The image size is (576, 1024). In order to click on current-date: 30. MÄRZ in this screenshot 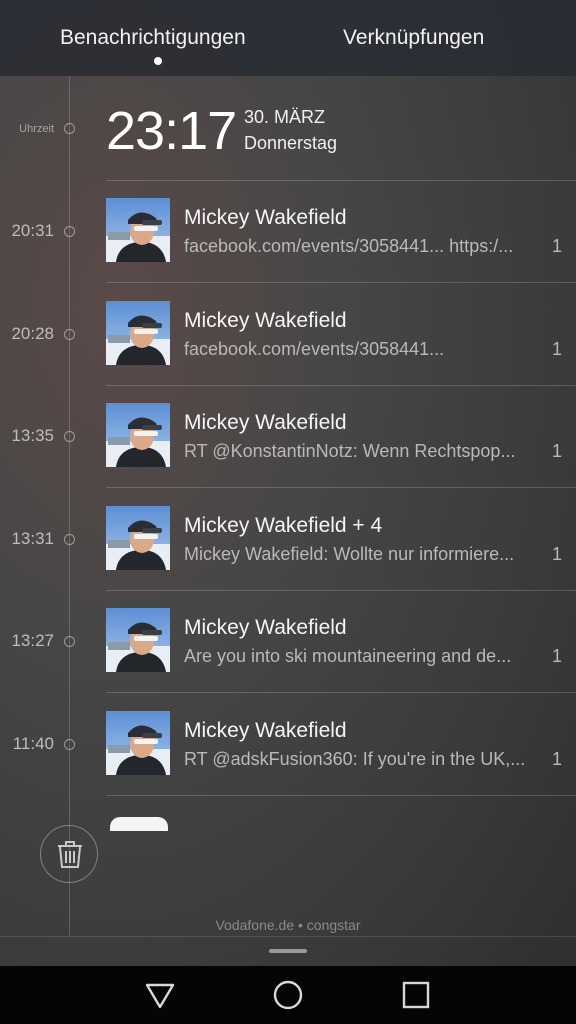, I will do `click(285, 117)`.